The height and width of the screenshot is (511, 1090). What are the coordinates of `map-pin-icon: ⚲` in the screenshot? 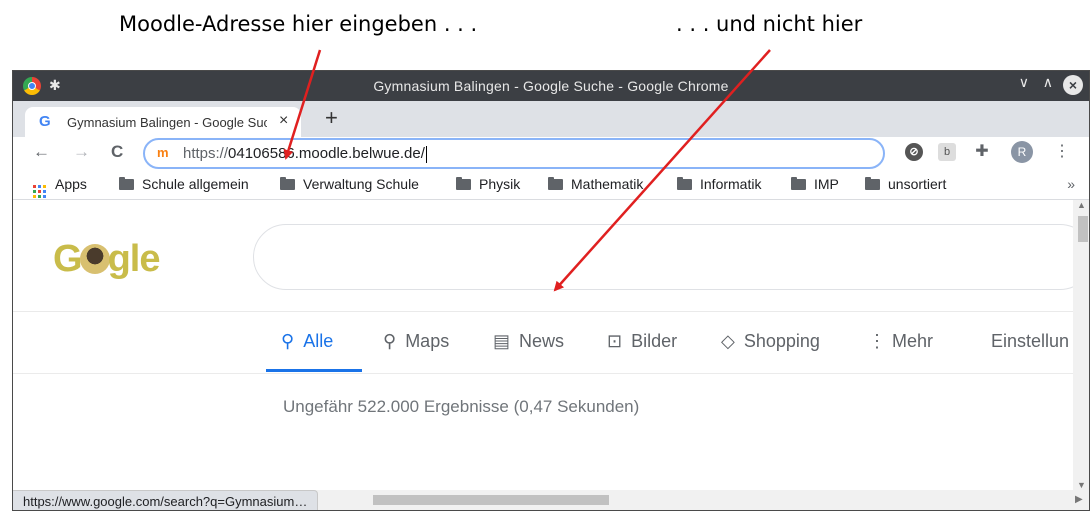 It's located at (390, 341).